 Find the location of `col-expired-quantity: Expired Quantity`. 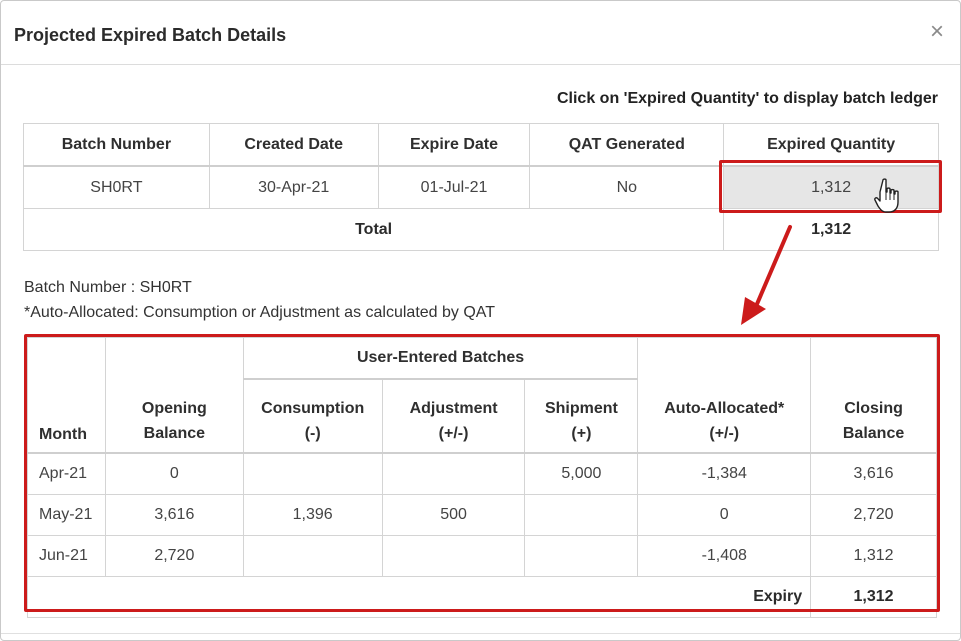

col-expired-quantity: Expired Quantity is located at coordinates (831, 145).